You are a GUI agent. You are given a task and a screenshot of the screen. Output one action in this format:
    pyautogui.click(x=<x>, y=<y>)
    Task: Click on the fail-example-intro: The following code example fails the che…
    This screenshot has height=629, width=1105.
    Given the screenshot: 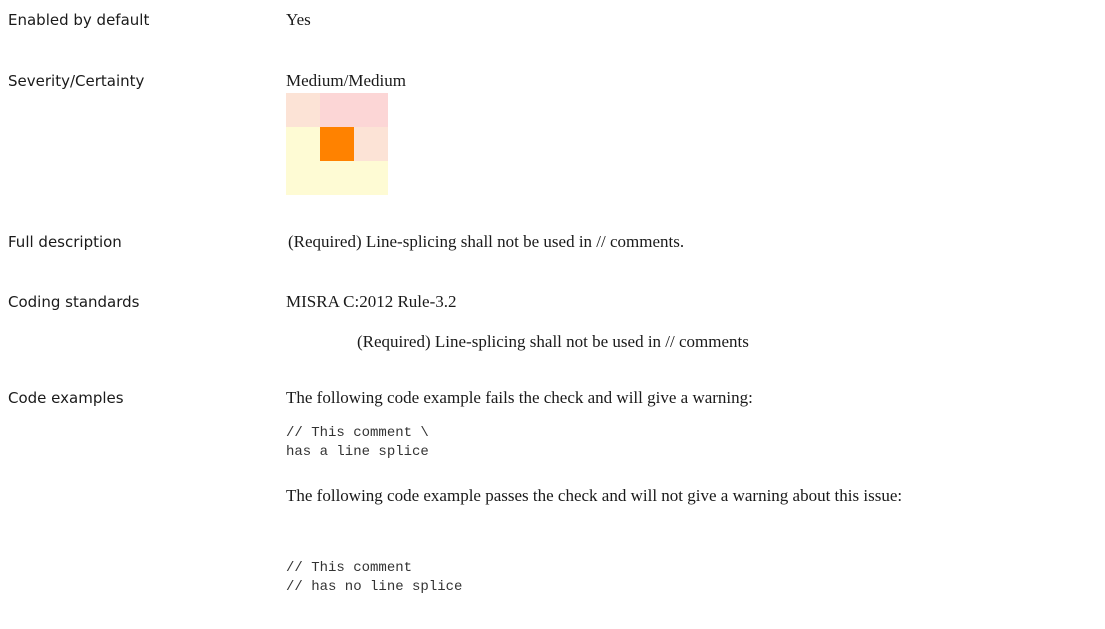 What is the action you would take?
    pyautogui.click(x=519, y=397)
    